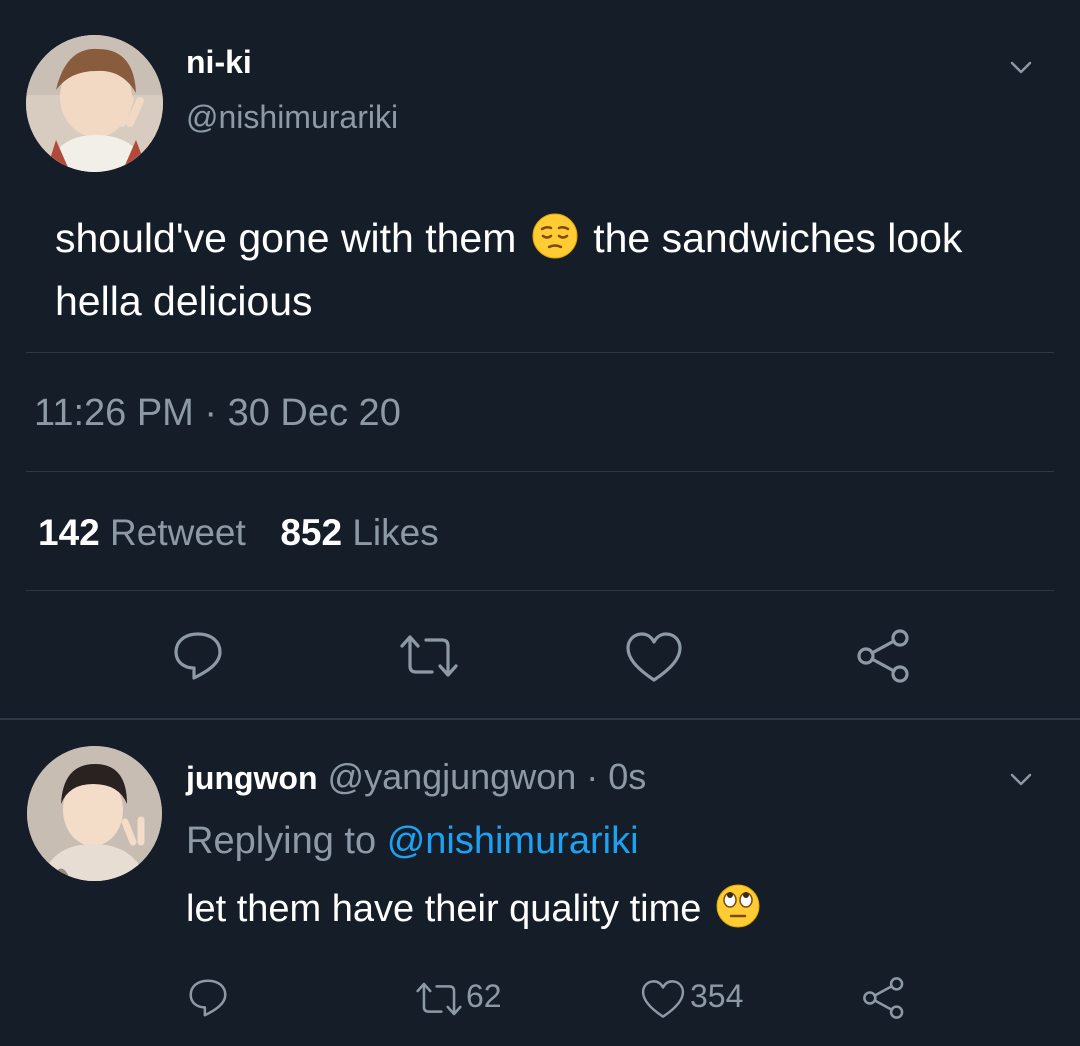 The height and width of the screenshot is (1046, 1080). What do you see at coordinates (217, 413) in the screenshot?
I see `tweet-timestamp: 11:26 PM · 30 Dec 20` at bounding box center [217, 413].